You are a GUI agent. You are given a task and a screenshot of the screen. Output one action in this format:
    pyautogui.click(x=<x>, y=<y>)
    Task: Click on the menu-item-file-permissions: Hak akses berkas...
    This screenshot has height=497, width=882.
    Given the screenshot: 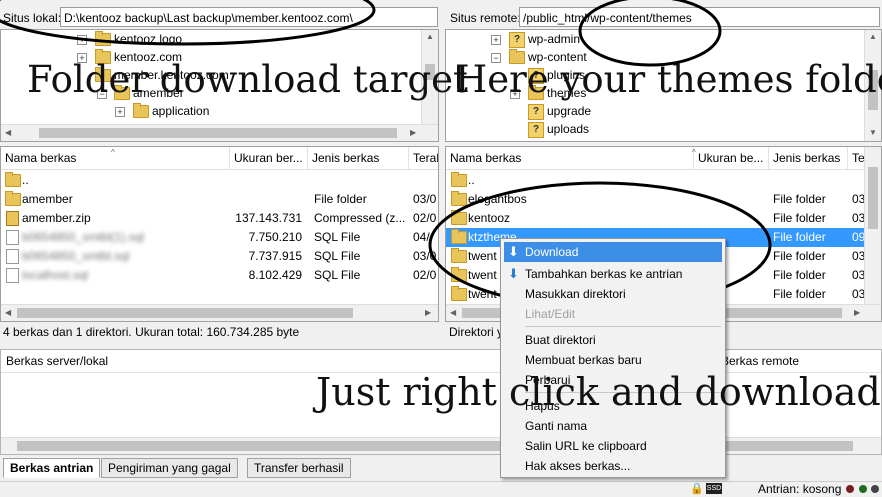 What is the action you would take?
    pyautogui.click(x=577, y=466)
    